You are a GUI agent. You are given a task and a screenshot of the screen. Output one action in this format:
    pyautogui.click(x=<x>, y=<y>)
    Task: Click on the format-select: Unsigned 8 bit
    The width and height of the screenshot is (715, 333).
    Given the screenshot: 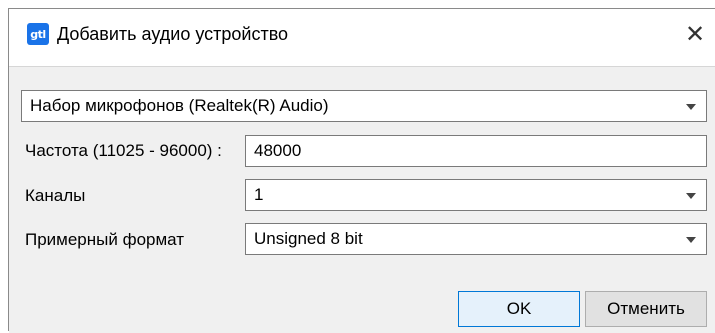 What is the action you would take?
    pyautogui.click(x=476, y=239)
    